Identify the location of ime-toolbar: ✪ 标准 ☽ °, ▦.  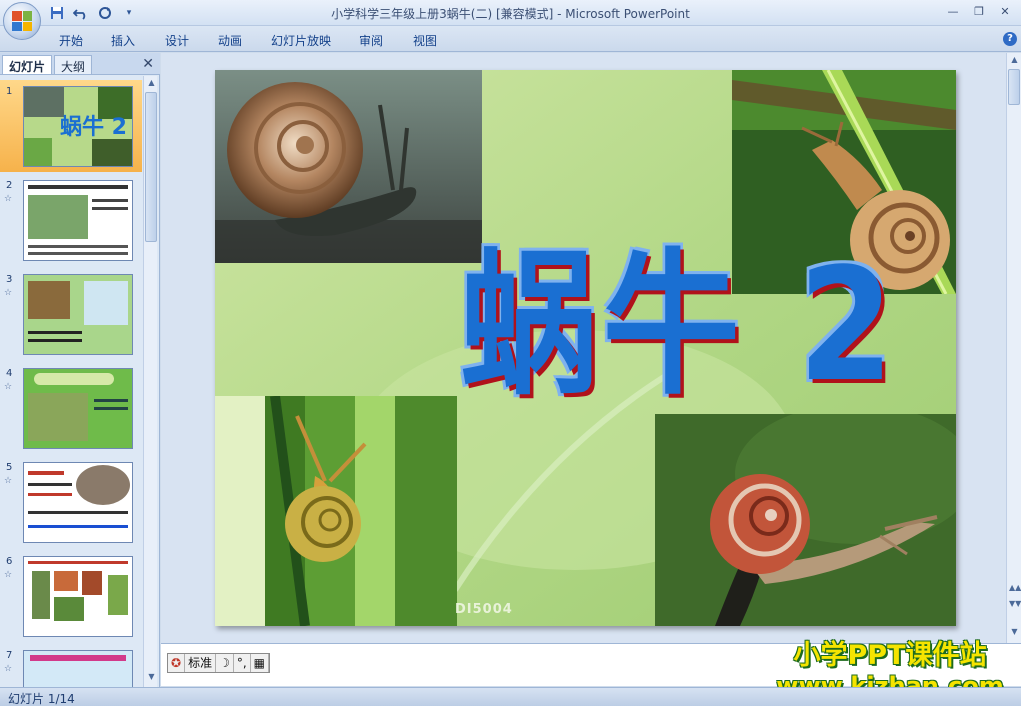
(219, 663).